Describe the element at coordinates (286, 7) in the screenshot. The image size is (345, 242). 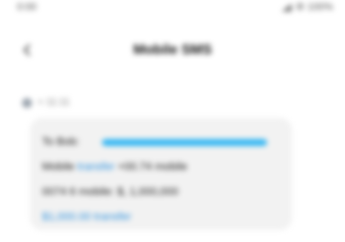
I see `signal-icon` at that location.